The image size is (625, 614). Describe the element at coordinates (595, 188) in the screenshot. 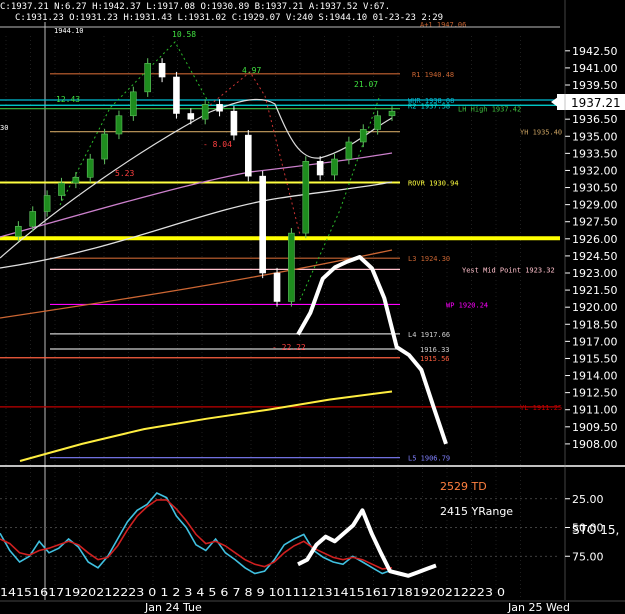

I see `price-tick-label: 1930.50` at that location.